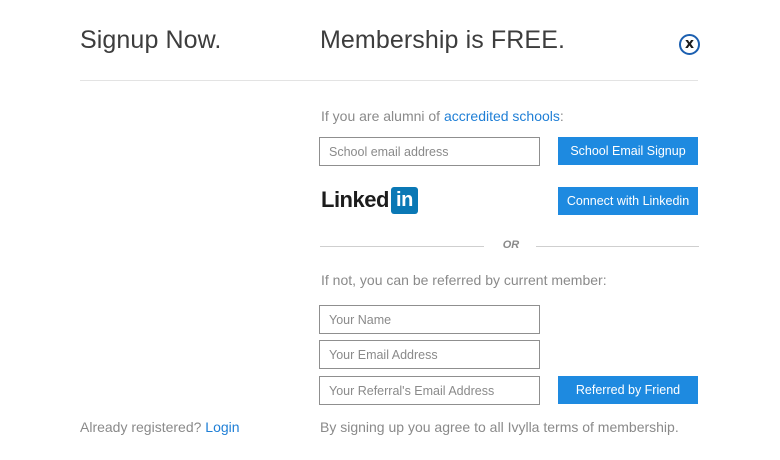  I want to click on or-divider-right, so click(617, 246).